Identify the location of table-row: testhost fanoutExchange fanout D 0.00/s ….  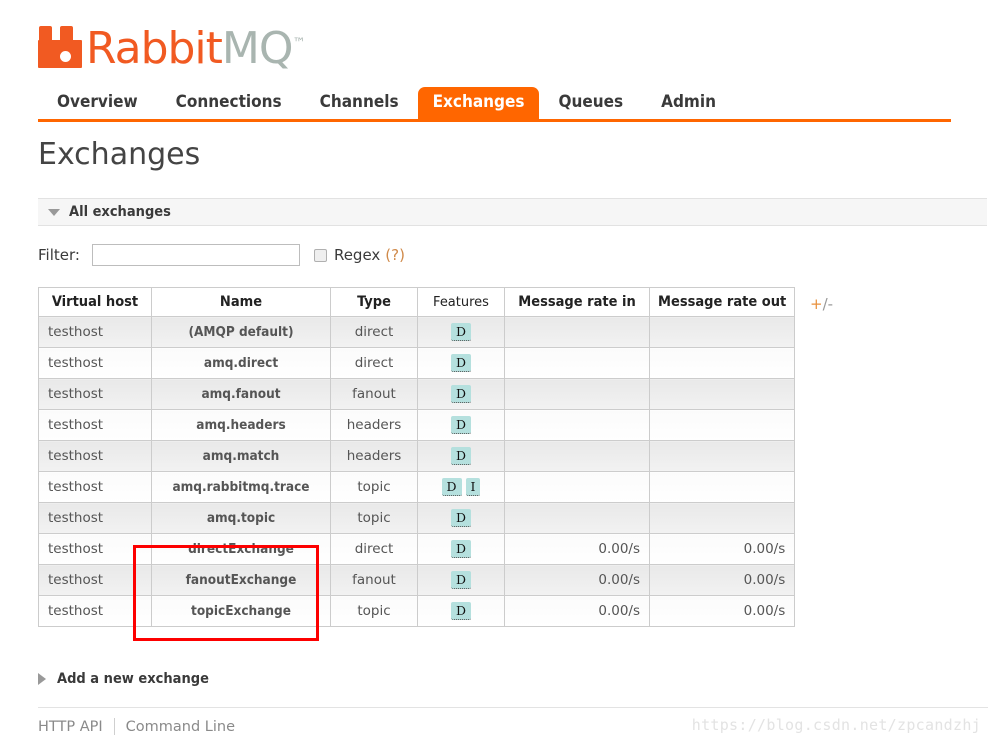
(417, 580).